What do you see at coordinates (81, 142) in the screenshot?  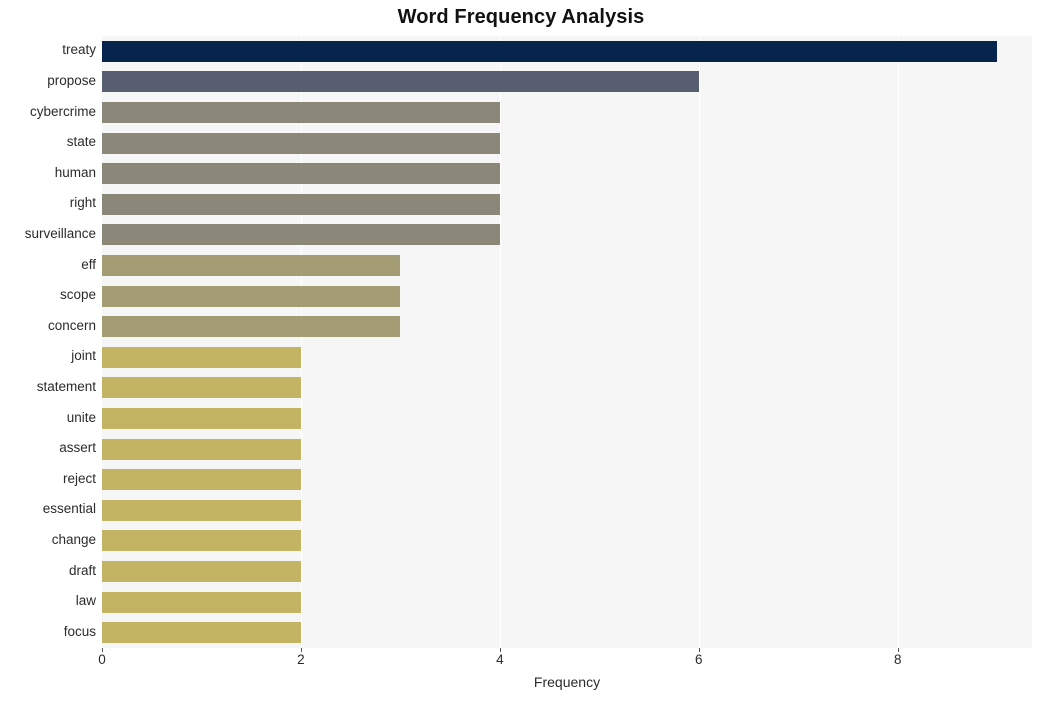 I see `y-tick-label: state` at bounding box center [81, 142].